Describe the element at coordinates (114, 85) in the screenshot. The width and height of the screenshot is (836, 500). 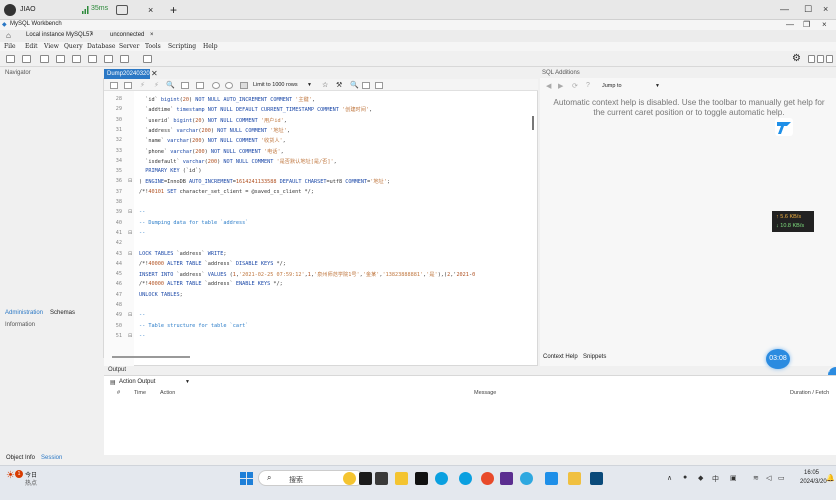
I see `open-file-icon` at that location.